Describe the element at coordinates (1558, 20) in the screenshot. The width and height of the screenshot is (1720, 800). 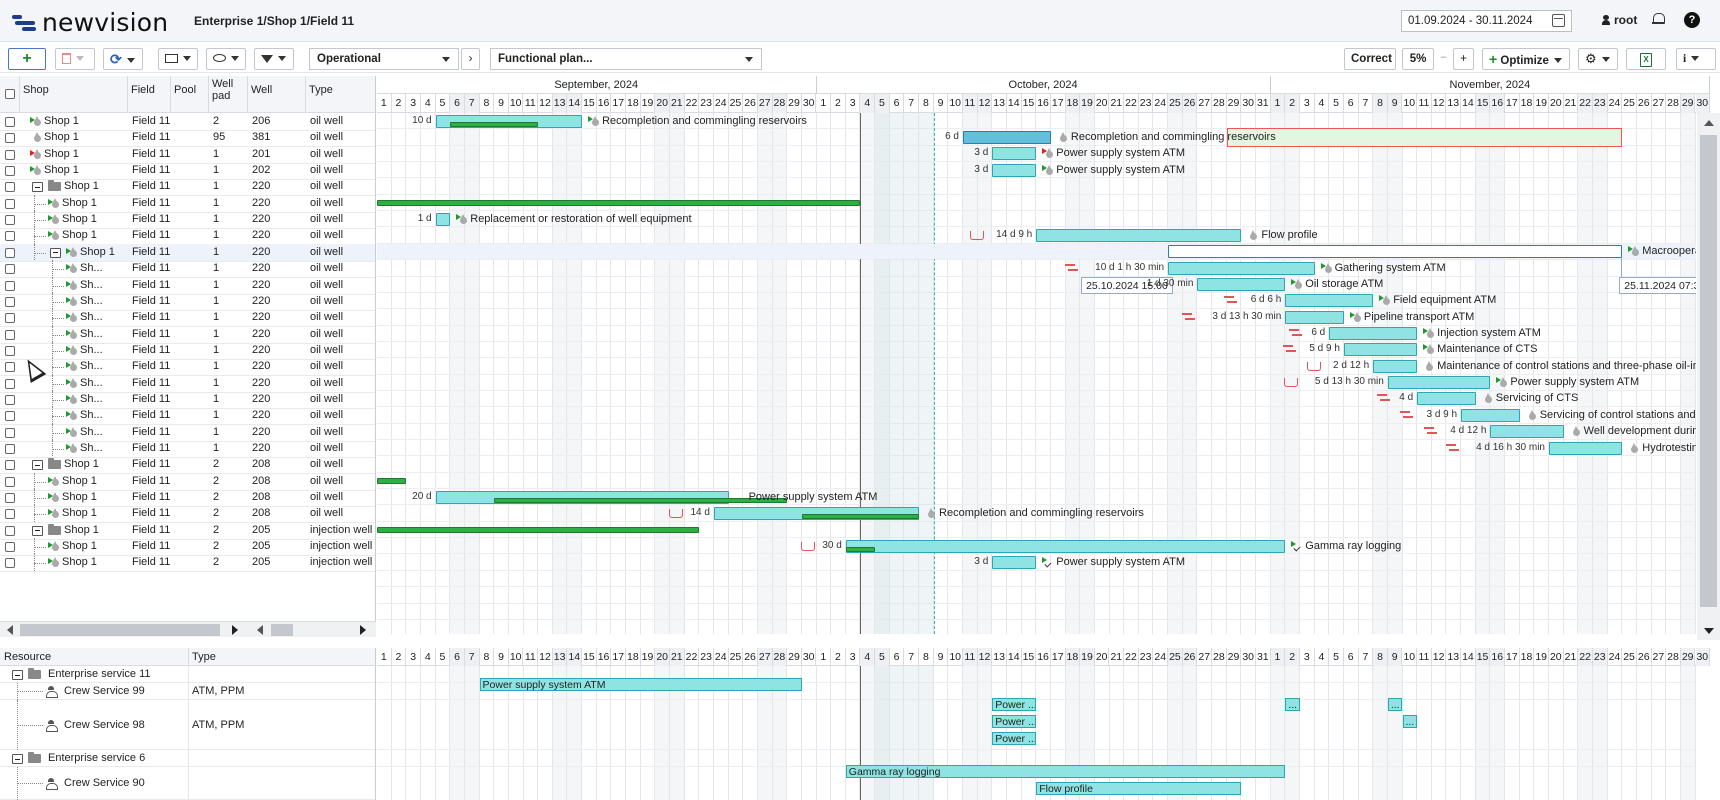
I see `calendar-icon` at that location.